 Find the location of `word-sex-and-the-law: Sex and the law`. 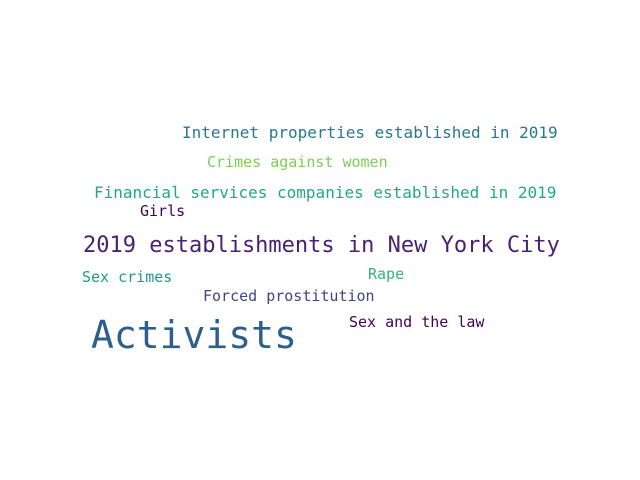

word-sex-and-the-law: Sex and the law is located at coordinates (417, 322).